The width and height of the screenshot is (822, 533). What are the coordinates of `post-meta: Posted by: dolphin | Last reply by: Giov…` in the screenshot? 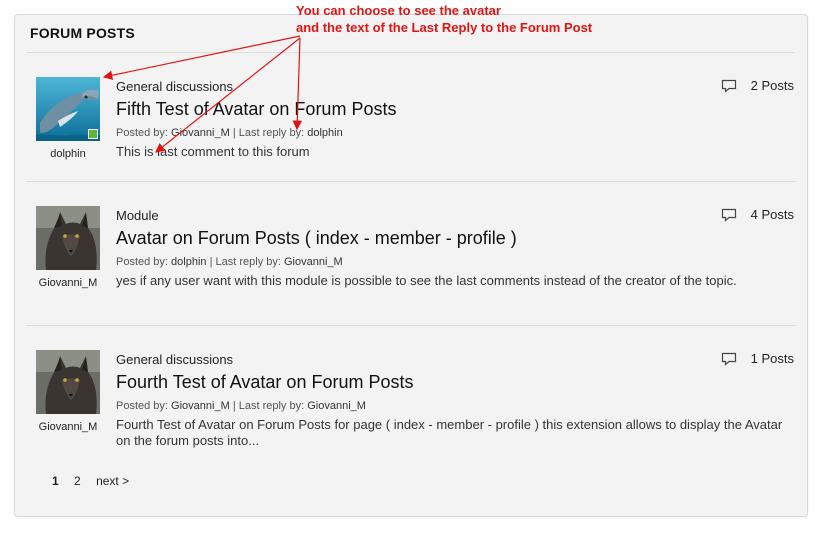 It's located at (451, 262).